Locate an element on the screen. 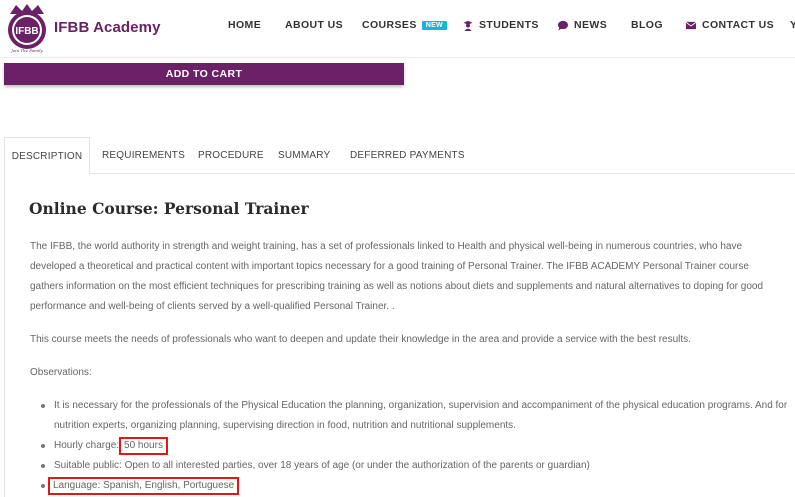 The width and height of the screenshot is (795, 497). new-badge: NEW is located at coordinates (434, 25).